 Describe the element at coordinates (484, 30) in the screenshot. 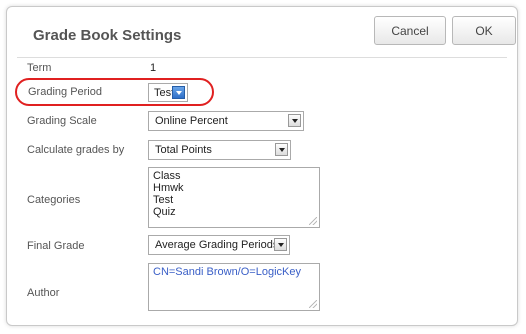

I see `ok-button: OK` at that location.